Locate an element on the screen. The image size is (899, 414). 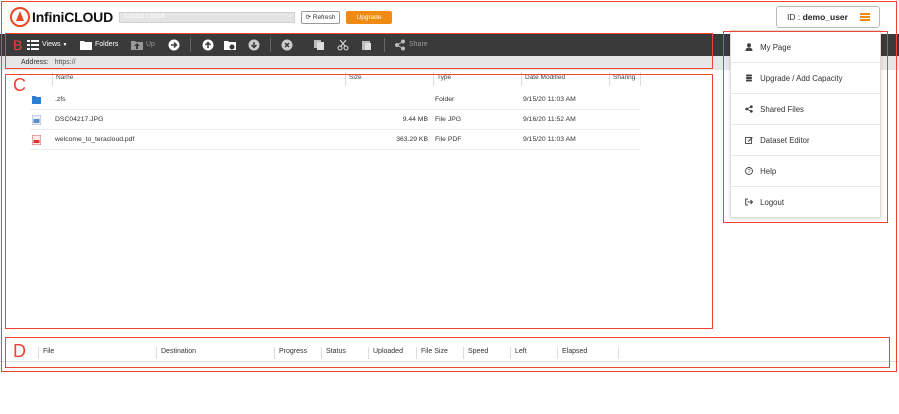
new-folder-icon is located at coordinates (230, 45).